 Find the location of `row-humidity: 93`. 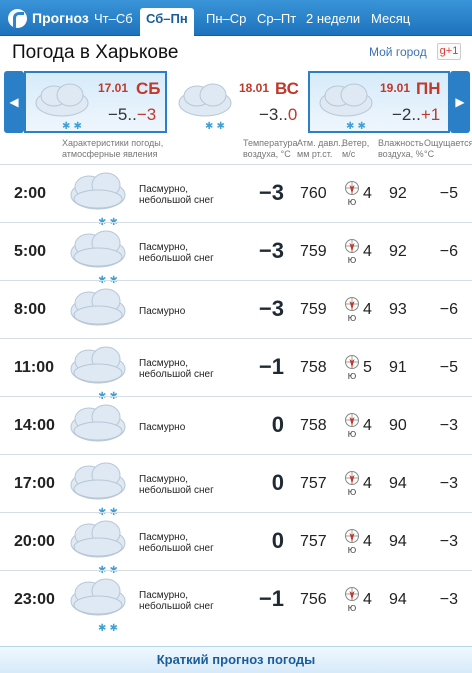

row-humidity: 93 is located at coordinates (398, 309).